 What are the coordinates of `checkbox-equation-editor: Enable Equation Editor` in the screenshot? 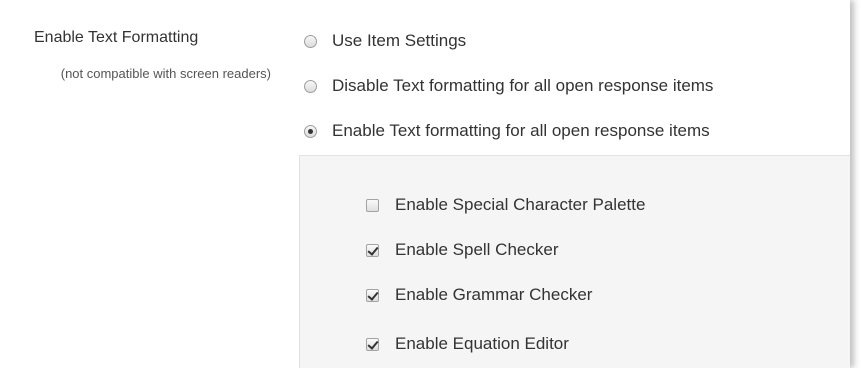 It's located at (467, 344).